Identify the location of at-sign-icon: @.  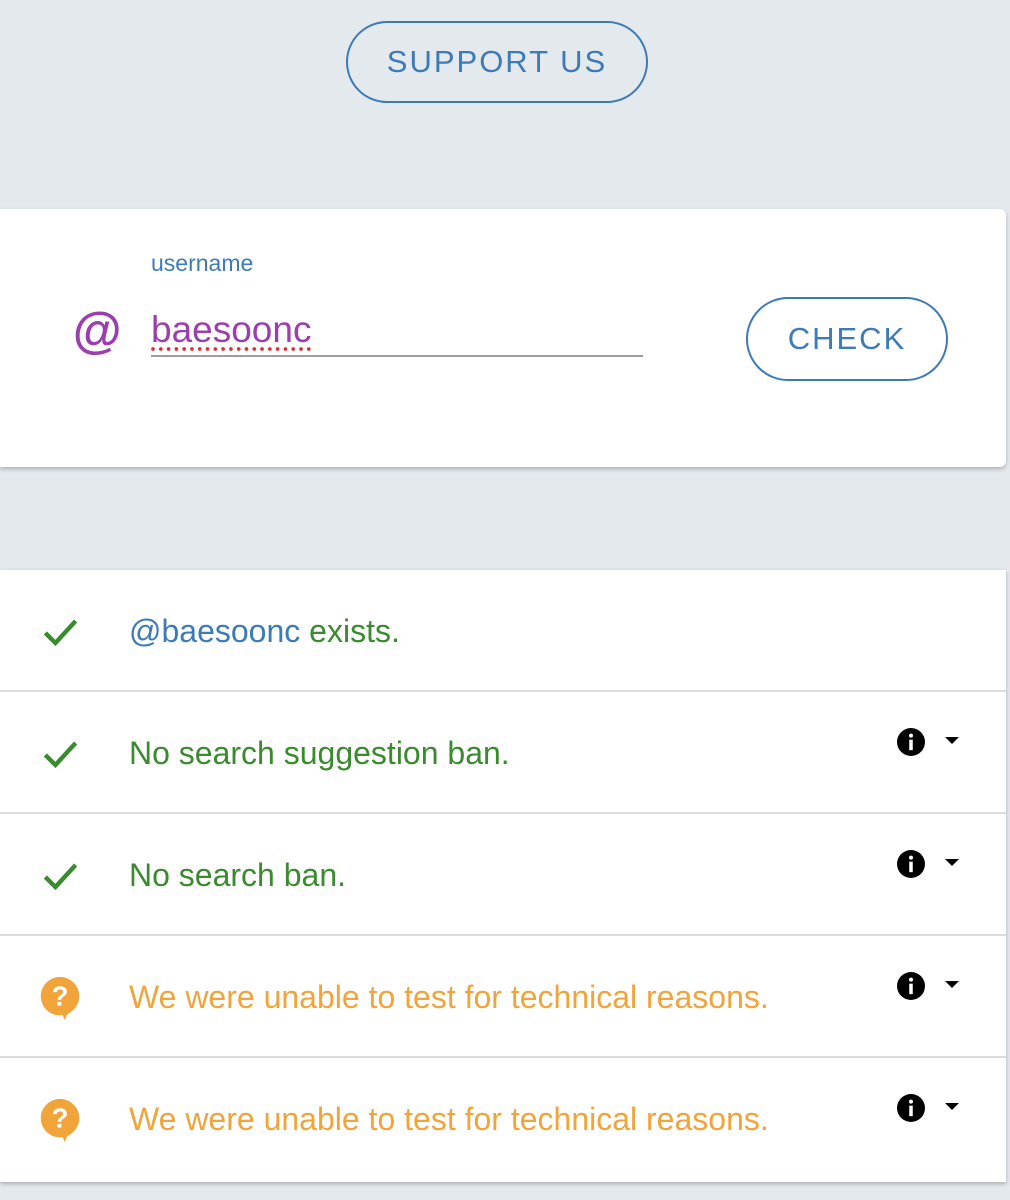
(96, 331).